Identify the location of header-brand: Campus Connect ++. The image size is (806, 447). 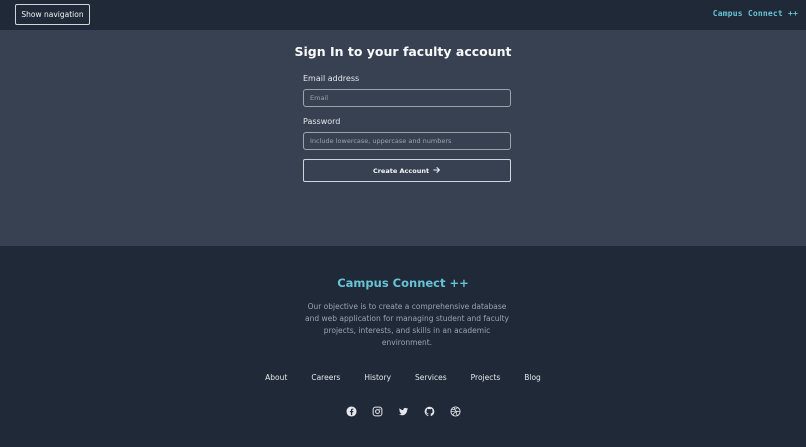
(755, 13).